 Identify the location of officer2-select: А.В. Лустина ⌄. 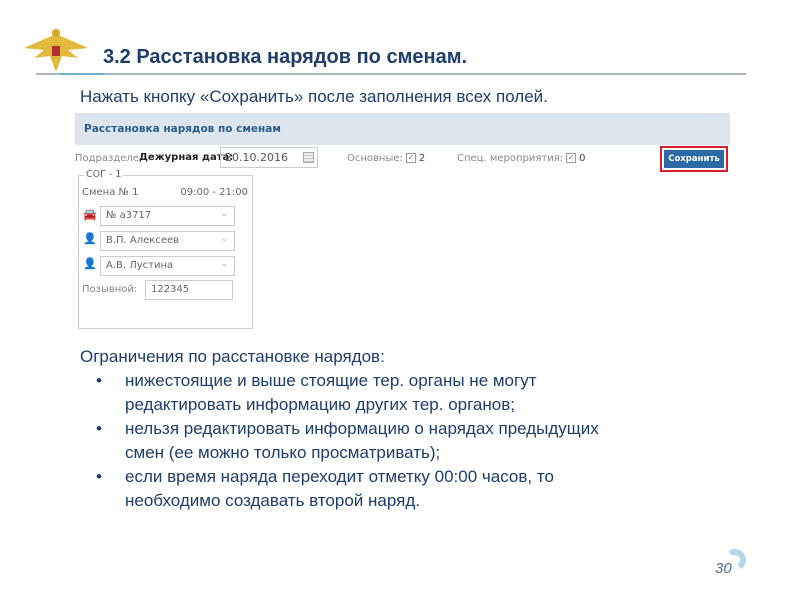
(167, 266).